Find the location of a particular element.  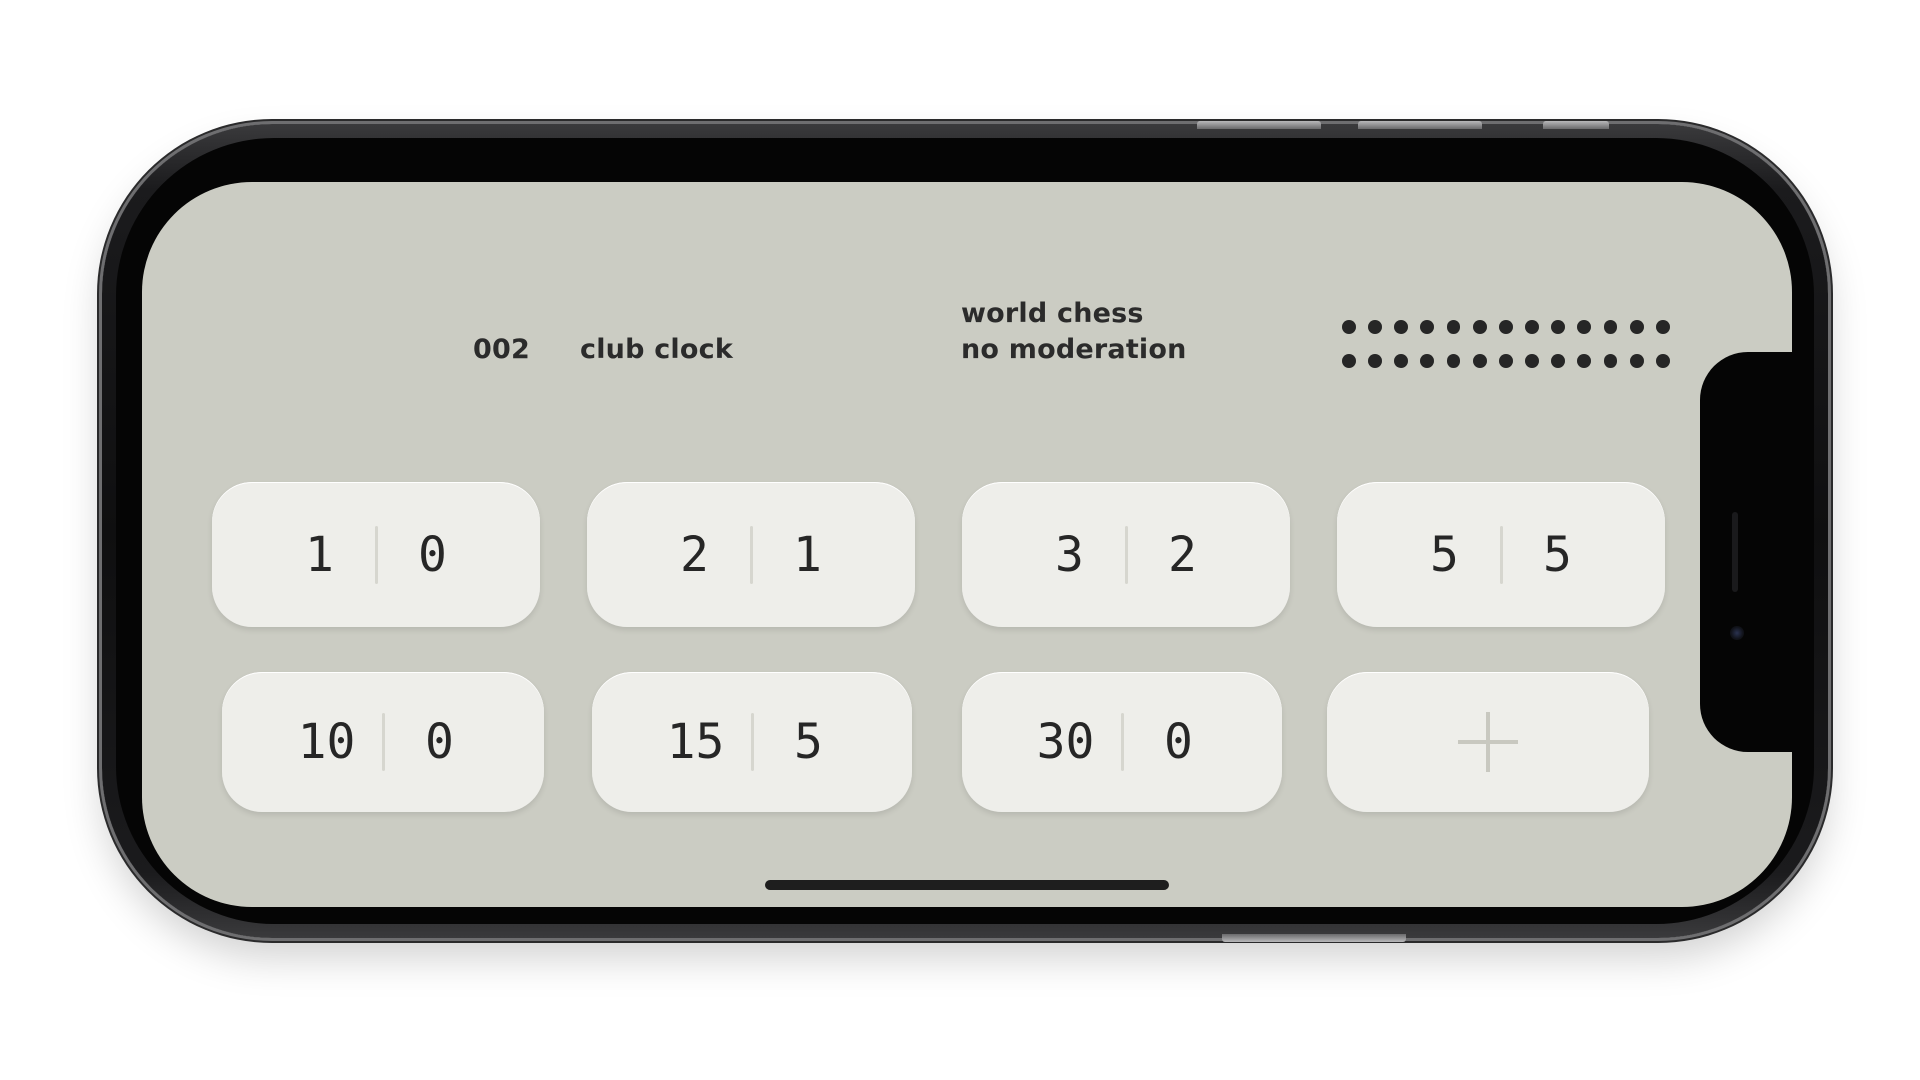

mute-switch is located at coordinates (1576, 125).